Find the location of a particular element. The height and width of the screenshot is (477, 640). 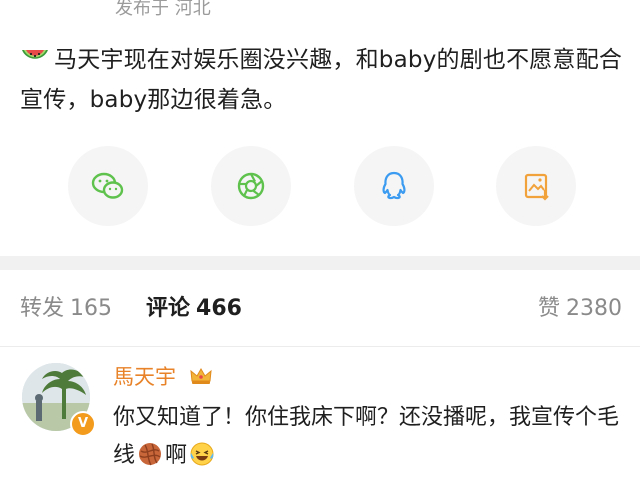

moments-icon is located at coordinates (251, 186).